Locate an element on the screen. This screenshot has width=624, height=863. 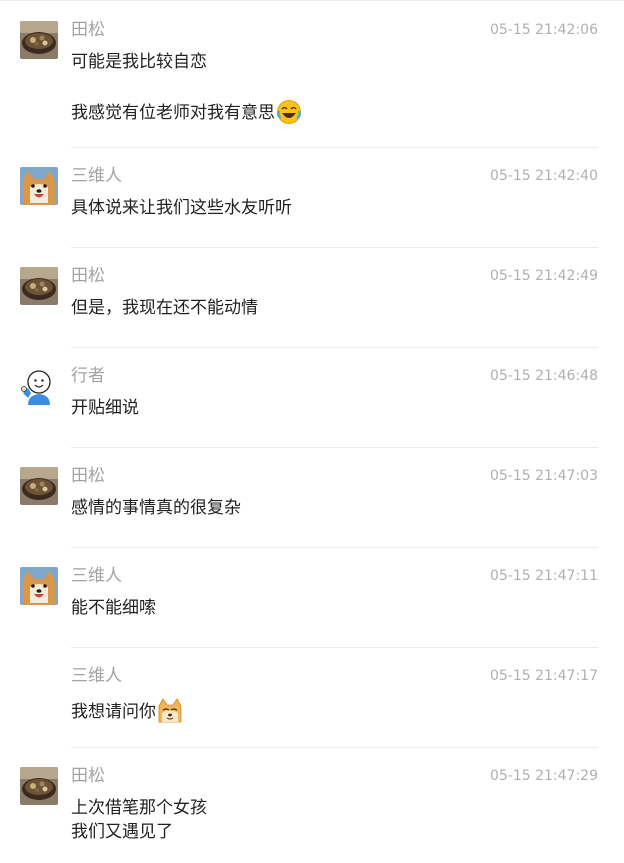
message-text: 具体说来让我们这些水友听听 is located at coordinates (181, 208).